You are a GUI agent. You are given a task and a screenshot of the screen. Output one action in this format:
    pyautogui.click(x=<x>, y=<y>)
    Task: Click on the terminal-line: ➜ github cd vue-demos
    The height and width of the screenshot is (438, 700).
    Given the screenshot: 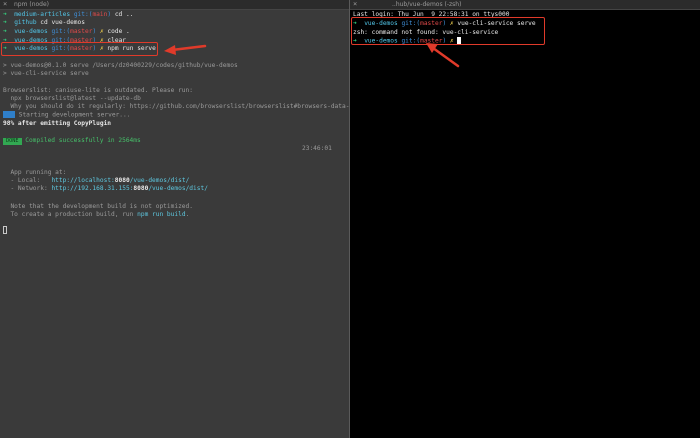 What is the action you would take?
    pyautogui.click(x=44, y=22)
    